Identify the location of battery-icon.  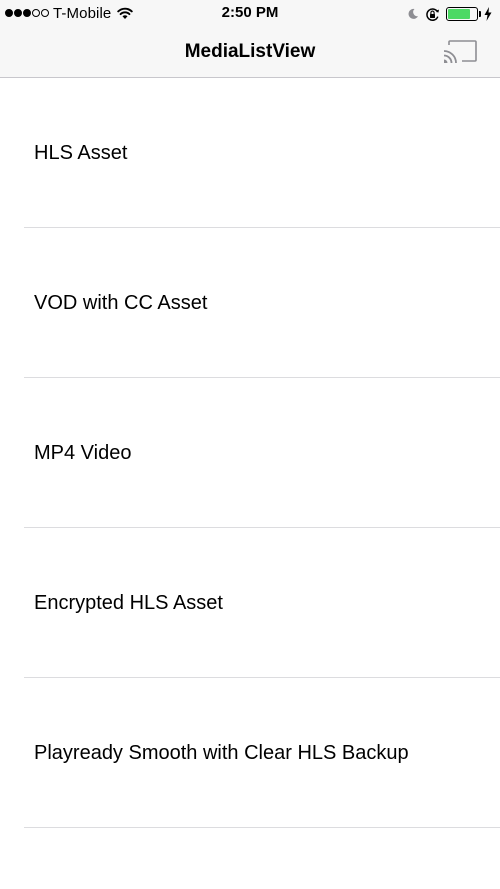
(463, 14).